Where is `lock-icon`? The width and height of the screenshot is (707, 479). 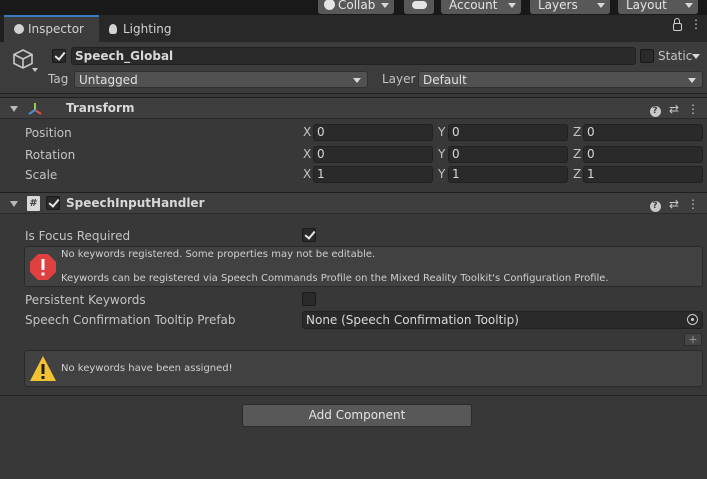 lock-icon is located at coordinates (677, 24).